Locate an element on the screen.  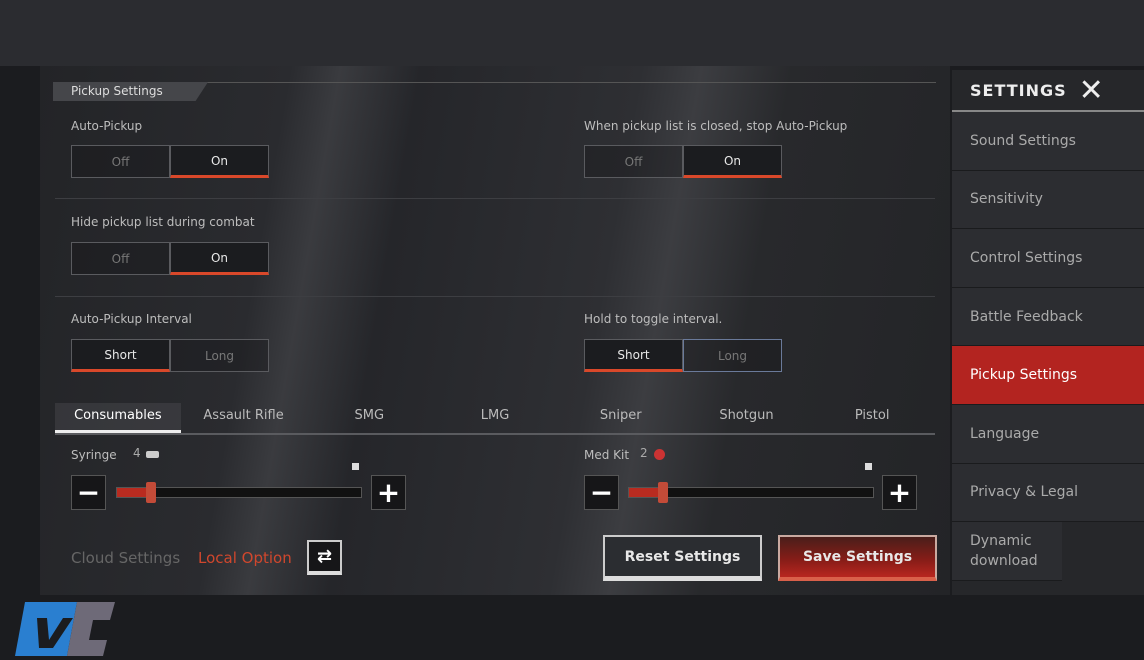
swap-icon: ⇄ is located at coordinates (324, 557).